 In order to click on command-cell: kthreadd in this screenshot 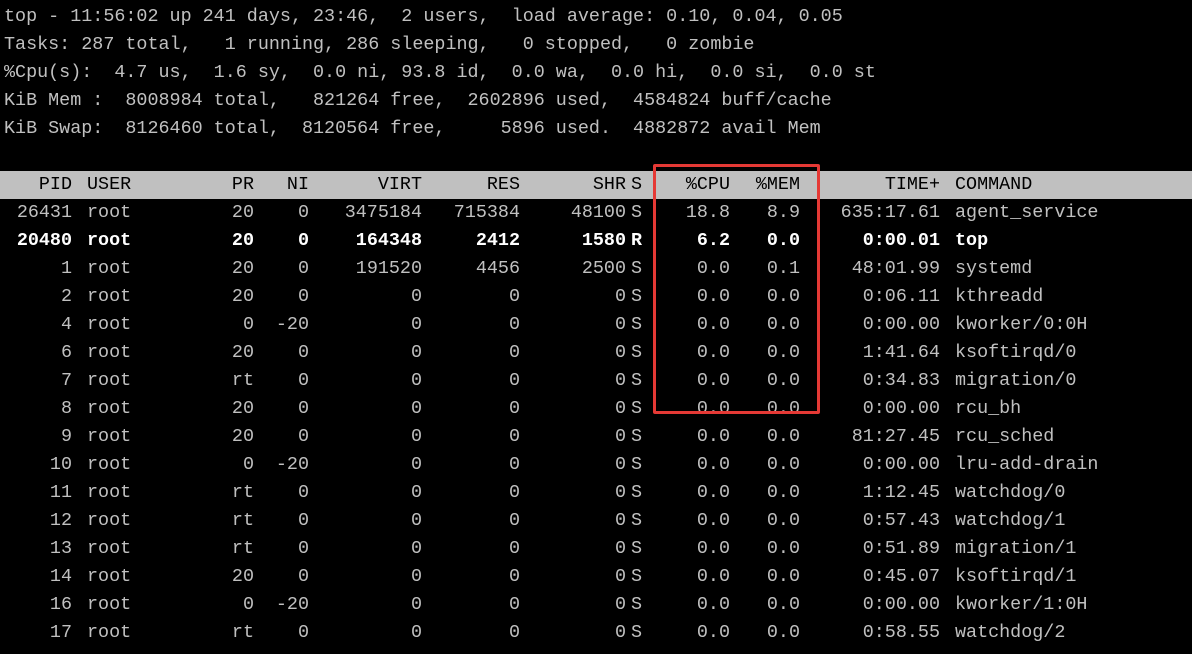, I will do `click(999, 296)`.